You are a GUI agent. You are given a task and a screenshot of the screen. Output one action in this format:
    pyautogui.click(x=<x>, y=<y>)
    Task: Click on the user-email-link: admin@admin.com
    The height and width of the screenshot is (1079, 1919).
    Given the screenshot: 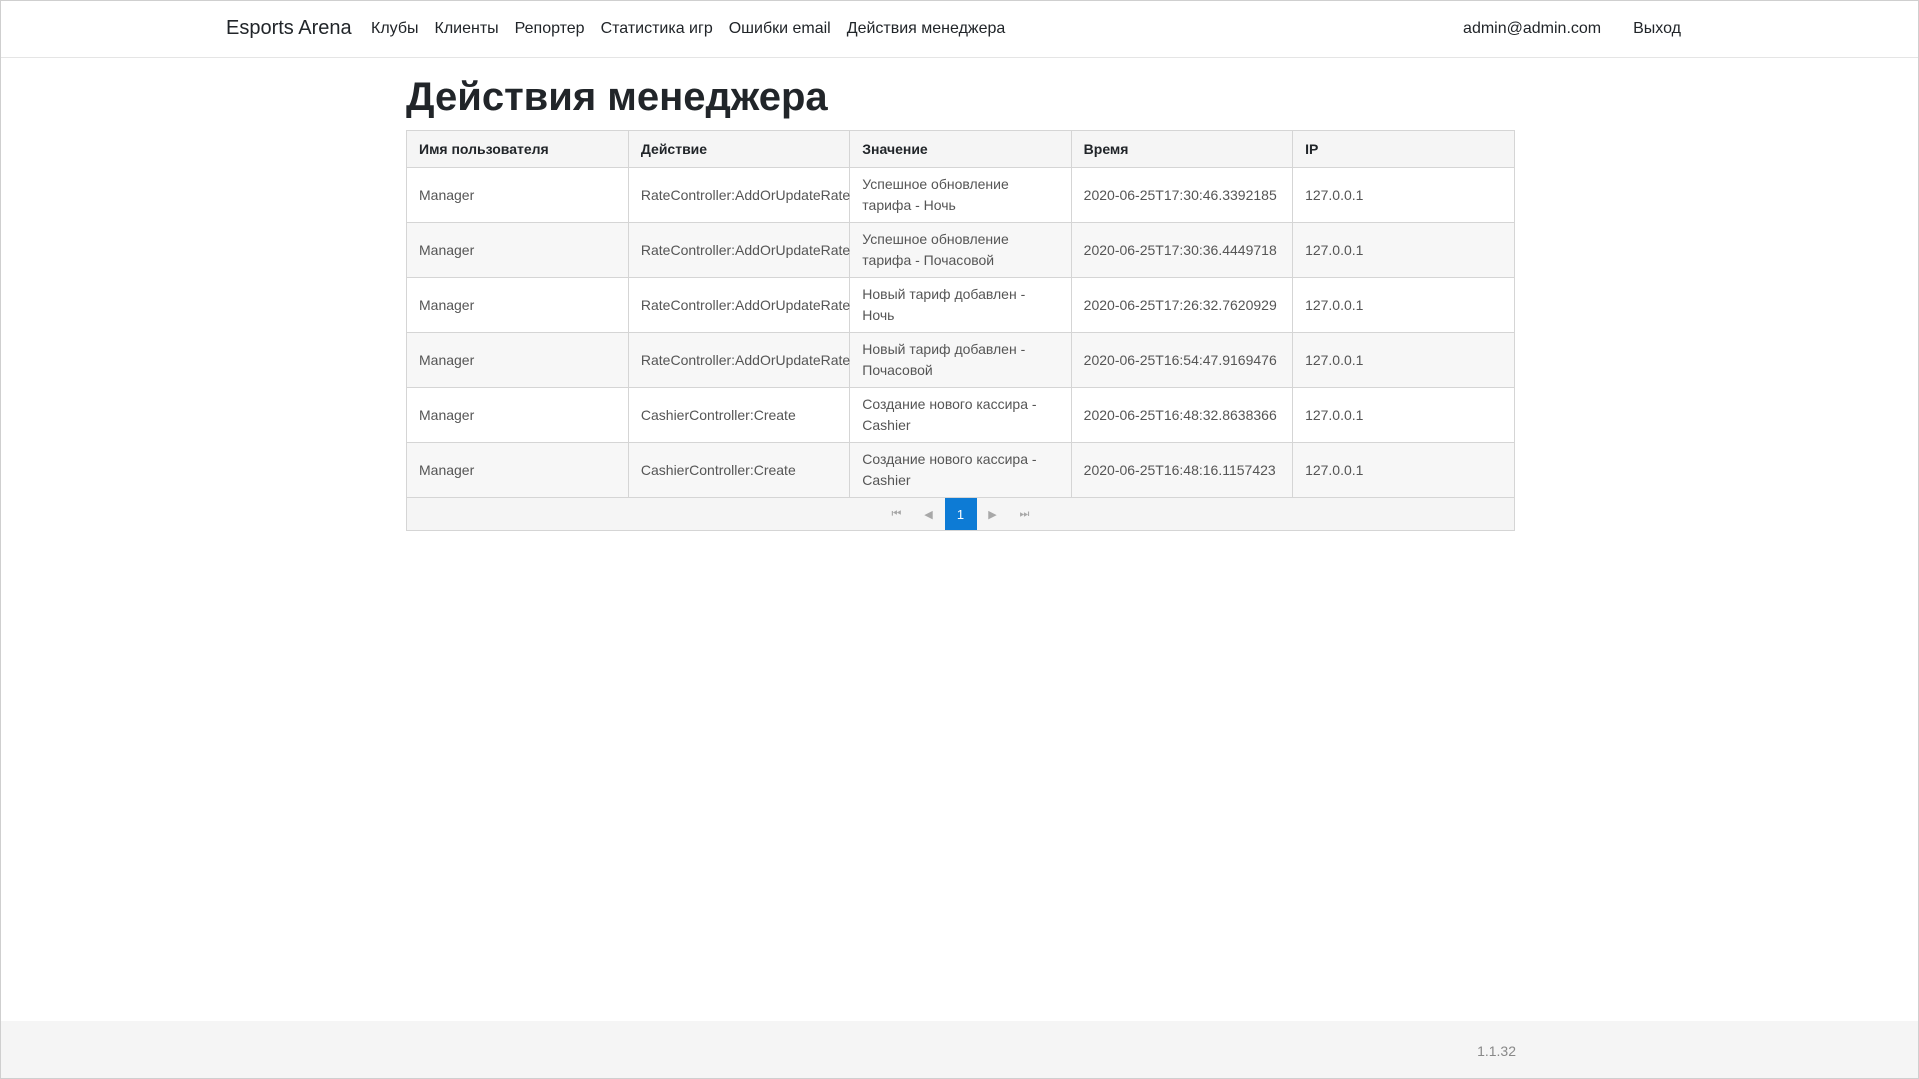 What is the action you would take?
    pyautogui.click(x=1532, y=29)
    